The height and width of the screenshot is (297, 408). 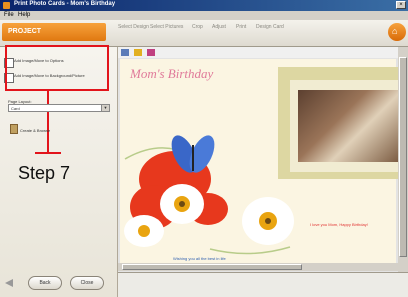 I want to click on app-icon, so click(x=6, y=5).